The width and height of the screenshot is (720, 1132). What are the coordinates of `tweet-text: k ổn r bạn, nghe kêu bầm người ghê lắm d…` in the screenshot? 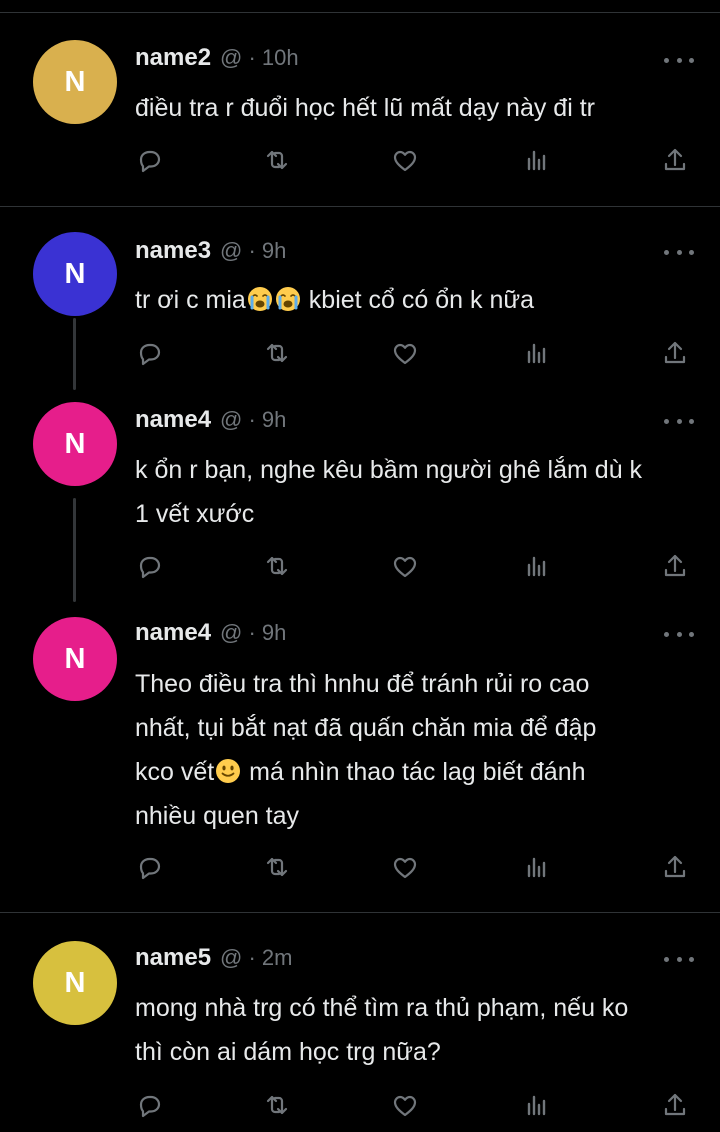 It's located at (420, 492).